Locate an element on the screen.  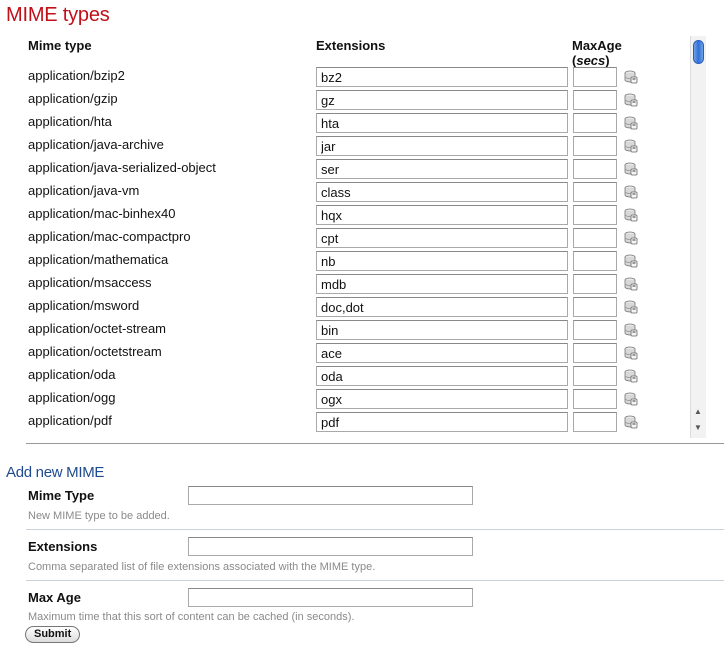
mime-type-cell: application/mac-compactpro is located at coordinates (109, 236).